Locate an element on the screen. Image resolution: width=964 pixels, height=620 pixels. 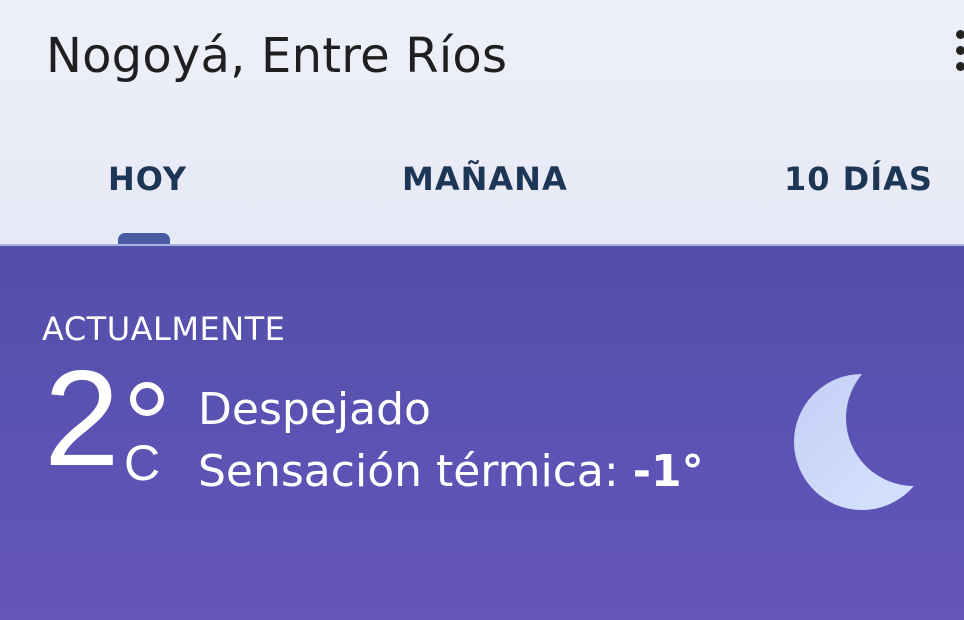
tab-today: HOY is located at coordinates (147, 179).